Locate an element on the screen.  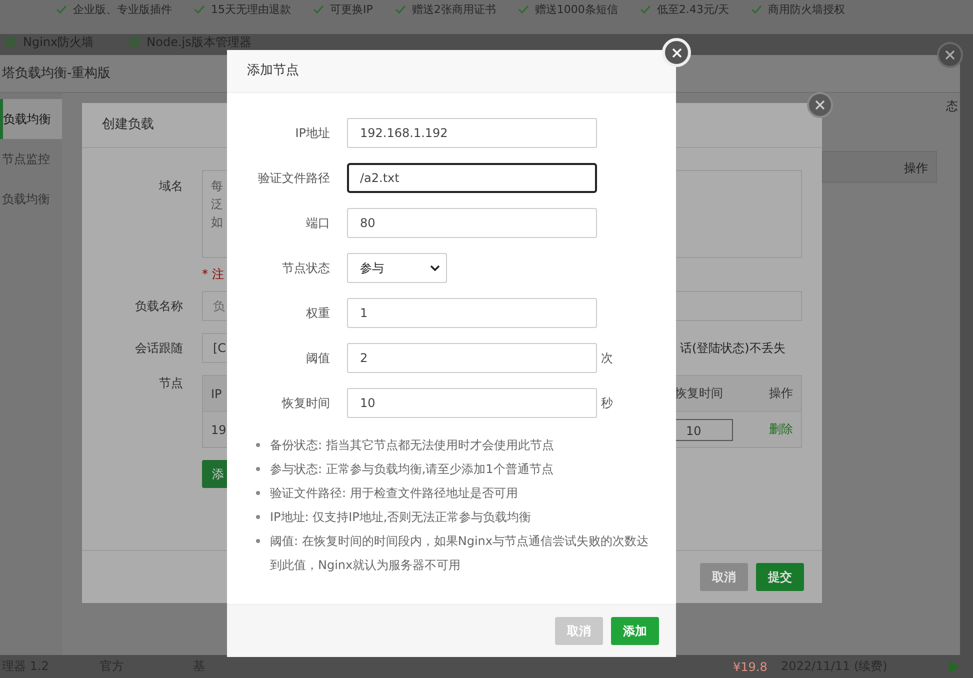
dialog-button: 添加 is located at coordinates (635, 631).